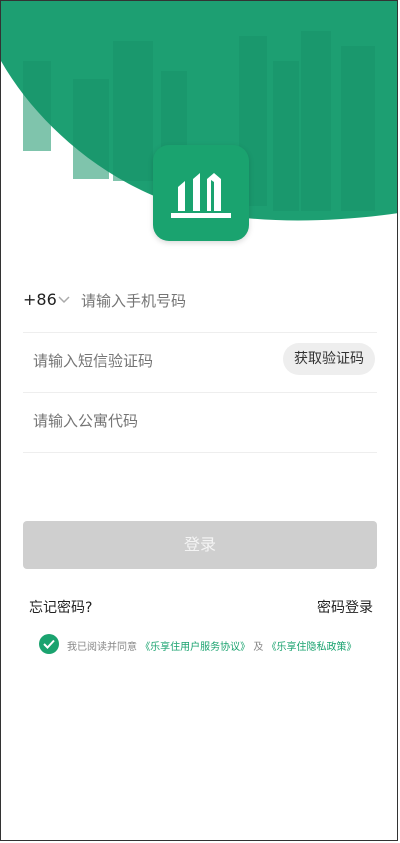 The height and width of the screenshot is (843, 400). What do you see at coordinates (40, 299) in the screenshot?
I see `country-code-selector: +86` at bounding box center [40, 299].